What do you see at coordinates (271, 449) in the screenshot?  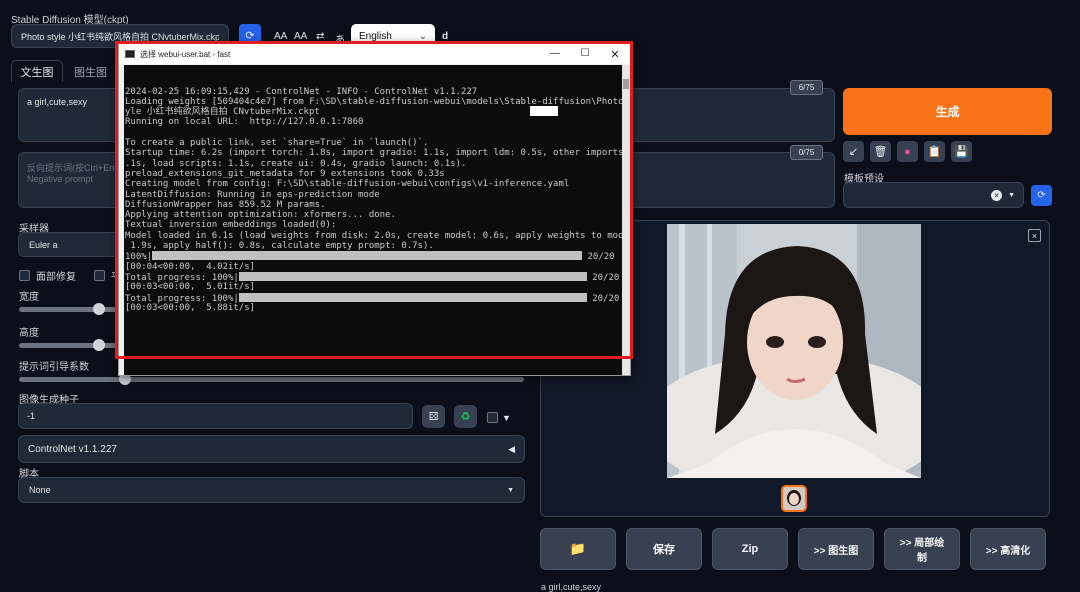 I see `controlnet-accordion: ControlNet v1.1.227 ◀` at bounding box center [271, 449].